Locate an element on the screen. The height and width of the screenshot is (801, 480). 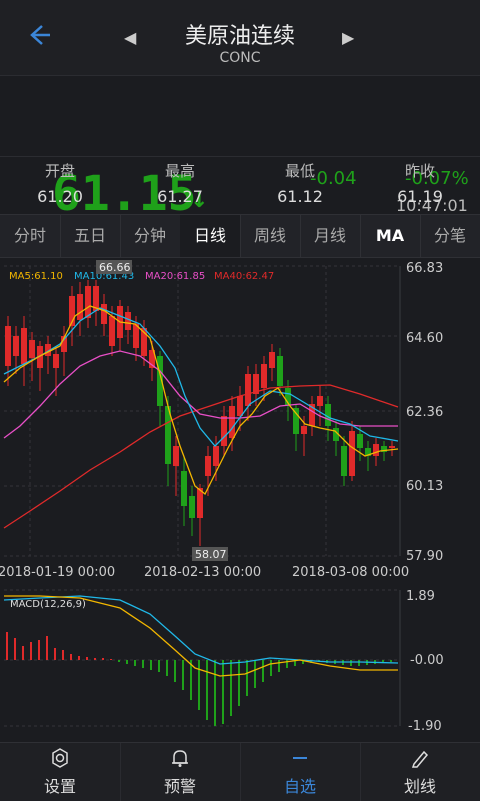
stat-label: 昨收 is located at coordinates (419, 171).